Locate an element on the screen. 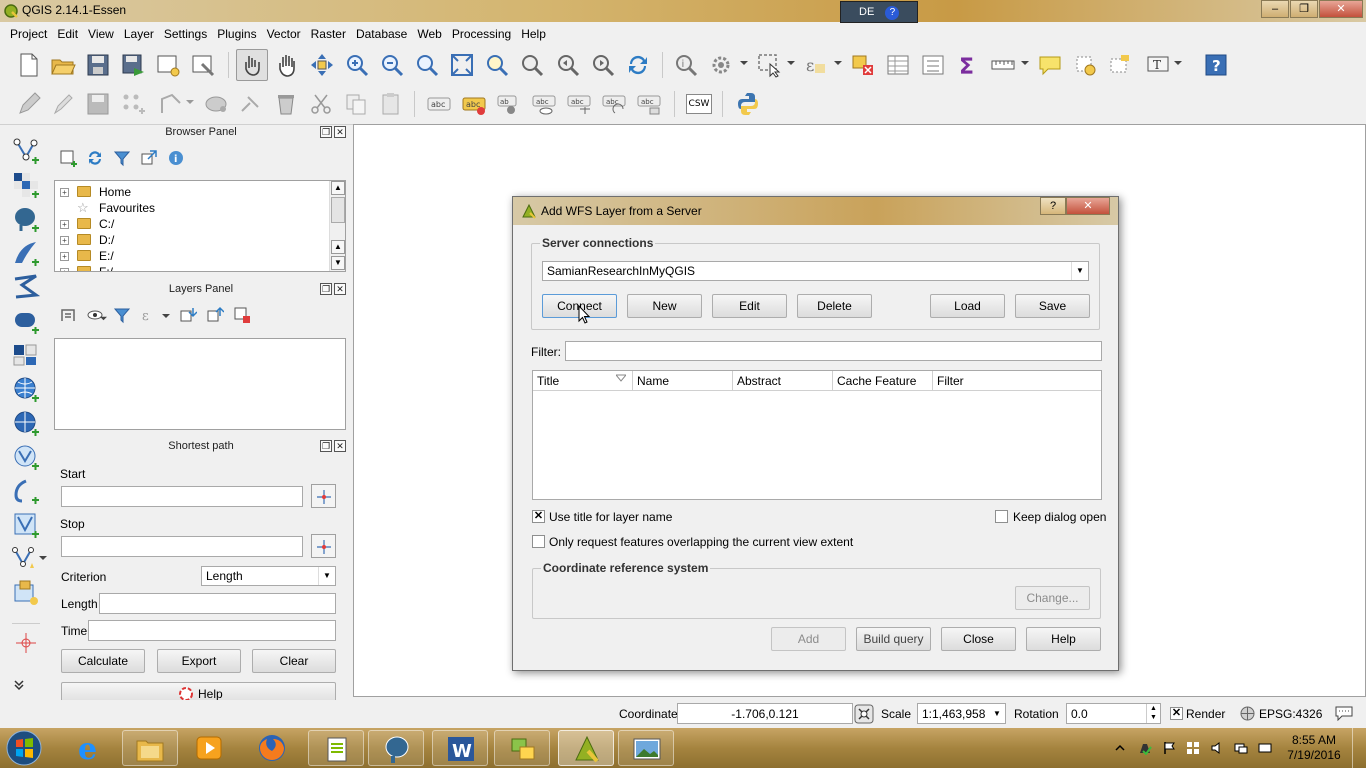  move-feature-icon is located at coordinates (171, 104).